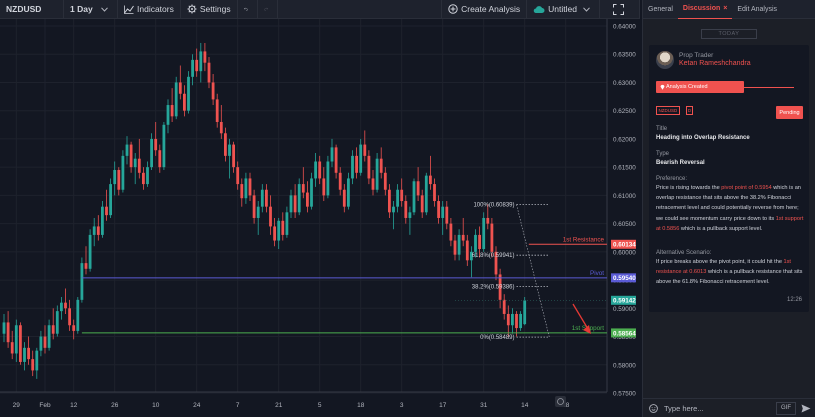 This screenshot has height=417, width=815. Describe the element at coordinates (484, 405) in the screenshot. I see `time-tick-label: 31` at that location.